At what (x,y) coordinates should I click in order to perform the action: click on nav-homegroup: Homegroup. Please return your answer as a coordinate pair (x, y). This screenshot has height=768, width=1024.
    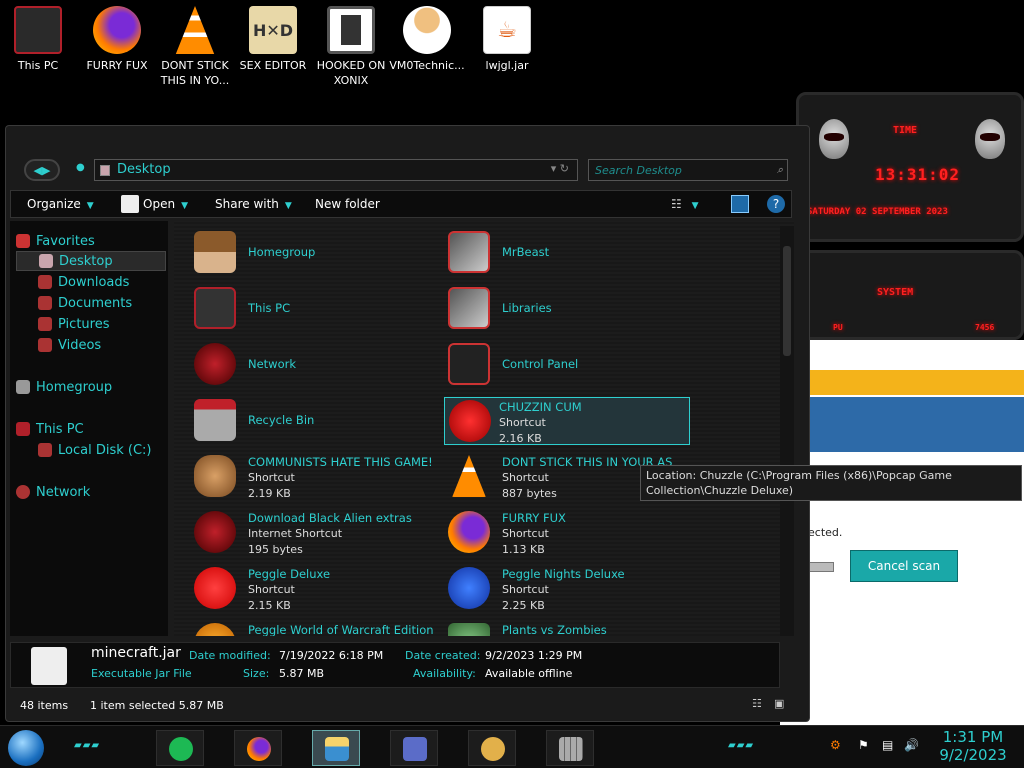
    Looking at the image, I should click on (91, 387).